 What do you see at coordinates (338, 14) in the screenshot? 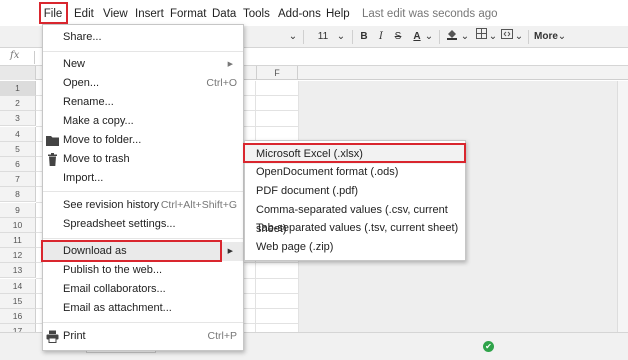
I see `menu-help: Help` at bounding box center [338, 14].